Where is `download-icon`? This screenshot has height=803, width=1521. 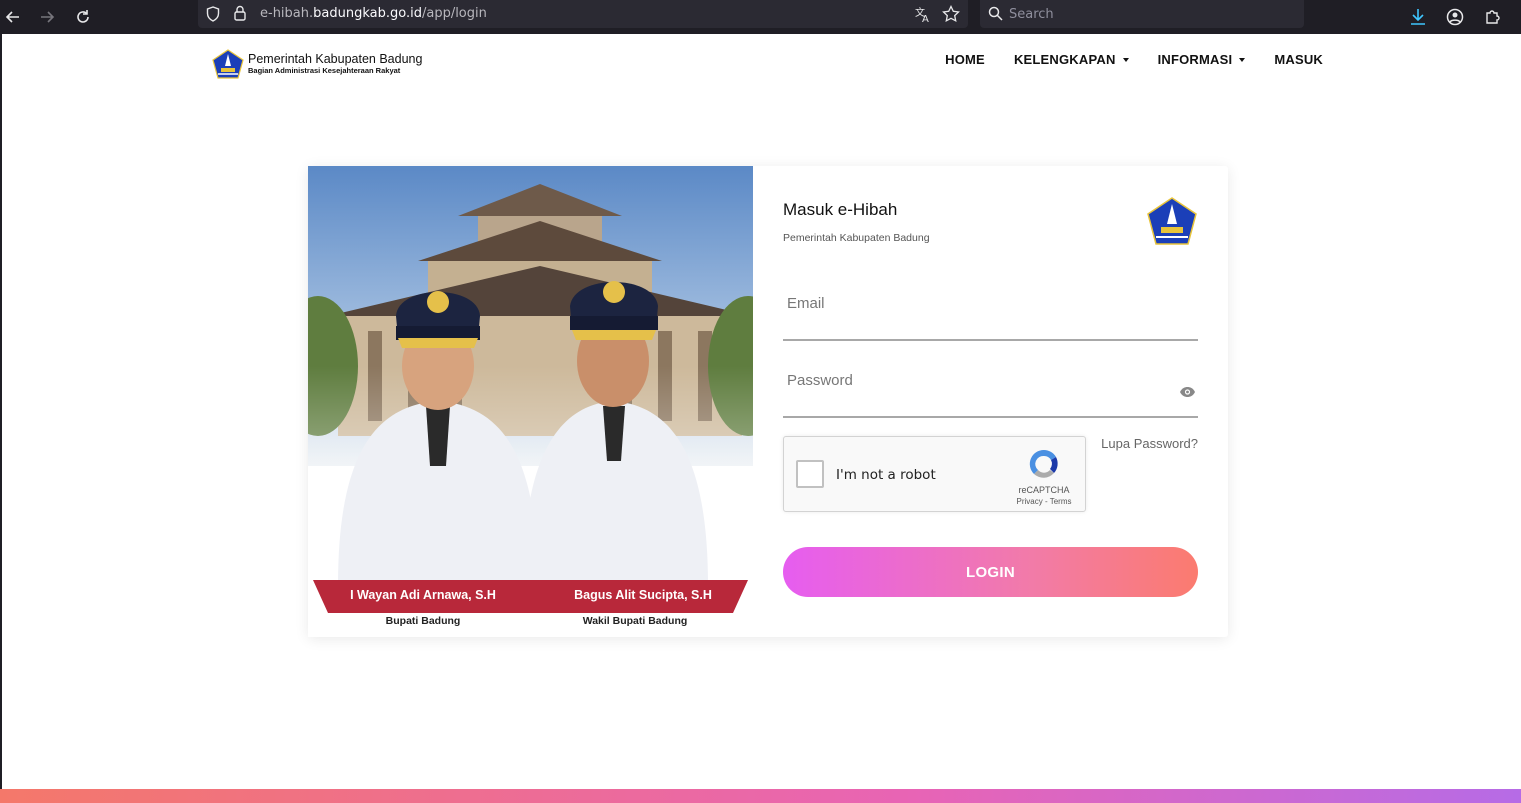
download-icon is located at coordinates (1418, 17).